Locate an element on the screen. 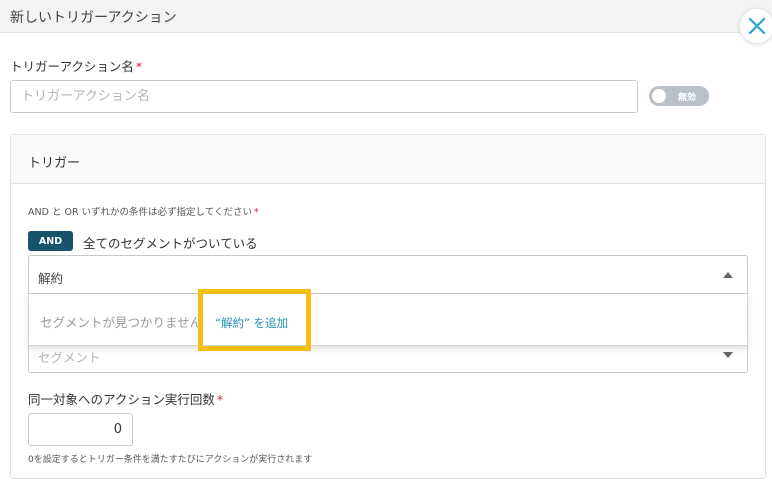 The height and width of the screenshot is (483, 772). chevron-up-icon is located at coordinates (728, 275).